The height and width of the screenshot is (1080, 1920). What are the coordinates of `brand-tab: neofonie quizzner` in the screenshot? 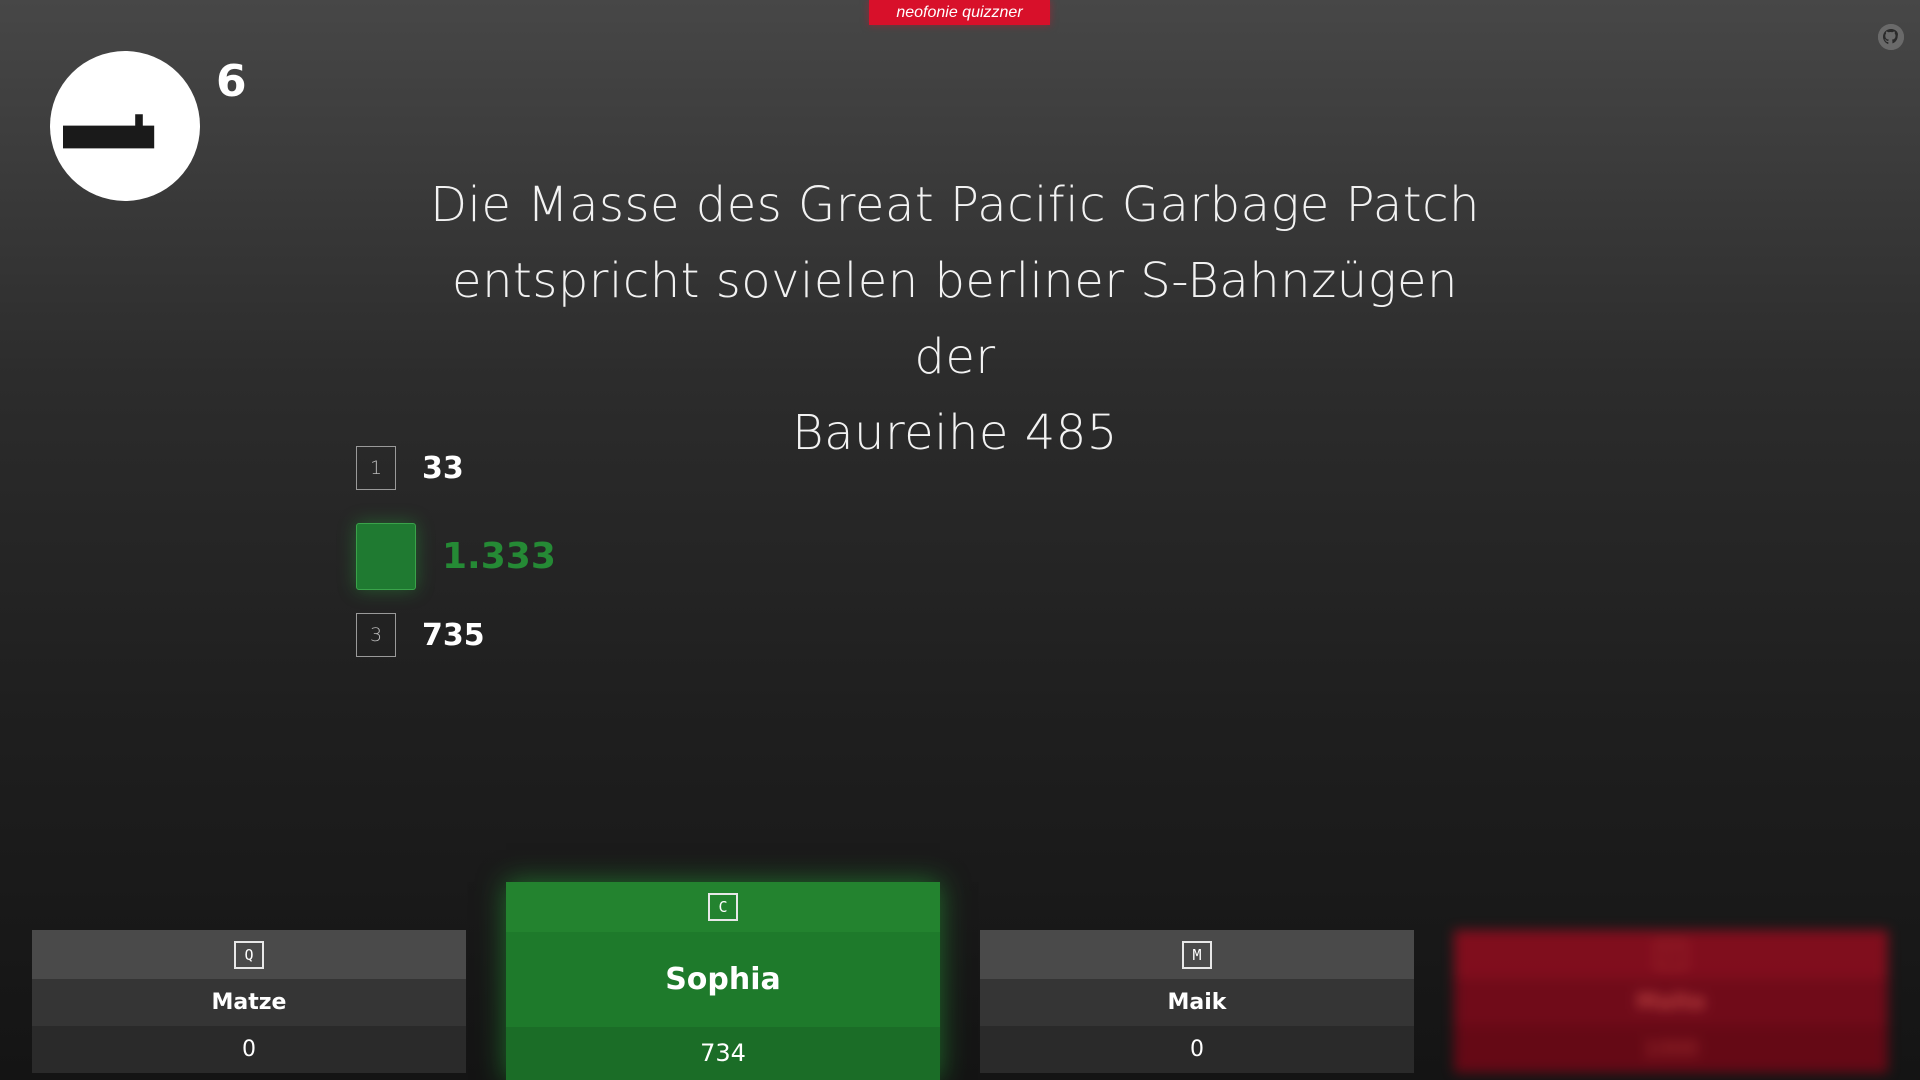 It's located at (959, 12).